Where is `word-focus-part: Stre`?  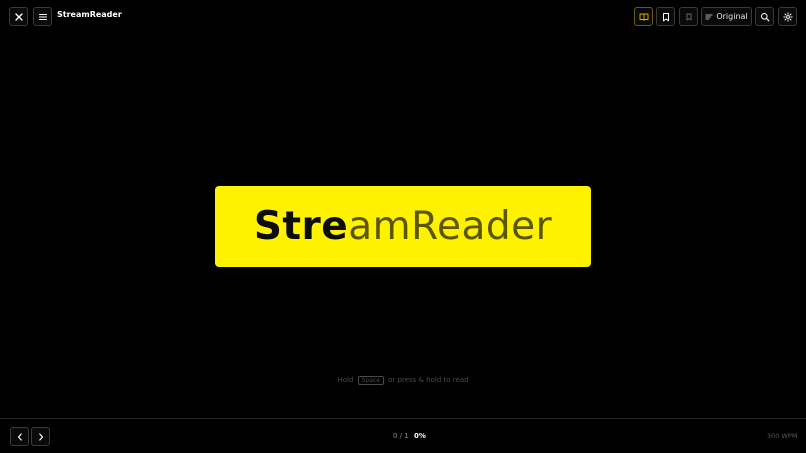
word-focus-part: Stre is located at coordinates (301, 226).